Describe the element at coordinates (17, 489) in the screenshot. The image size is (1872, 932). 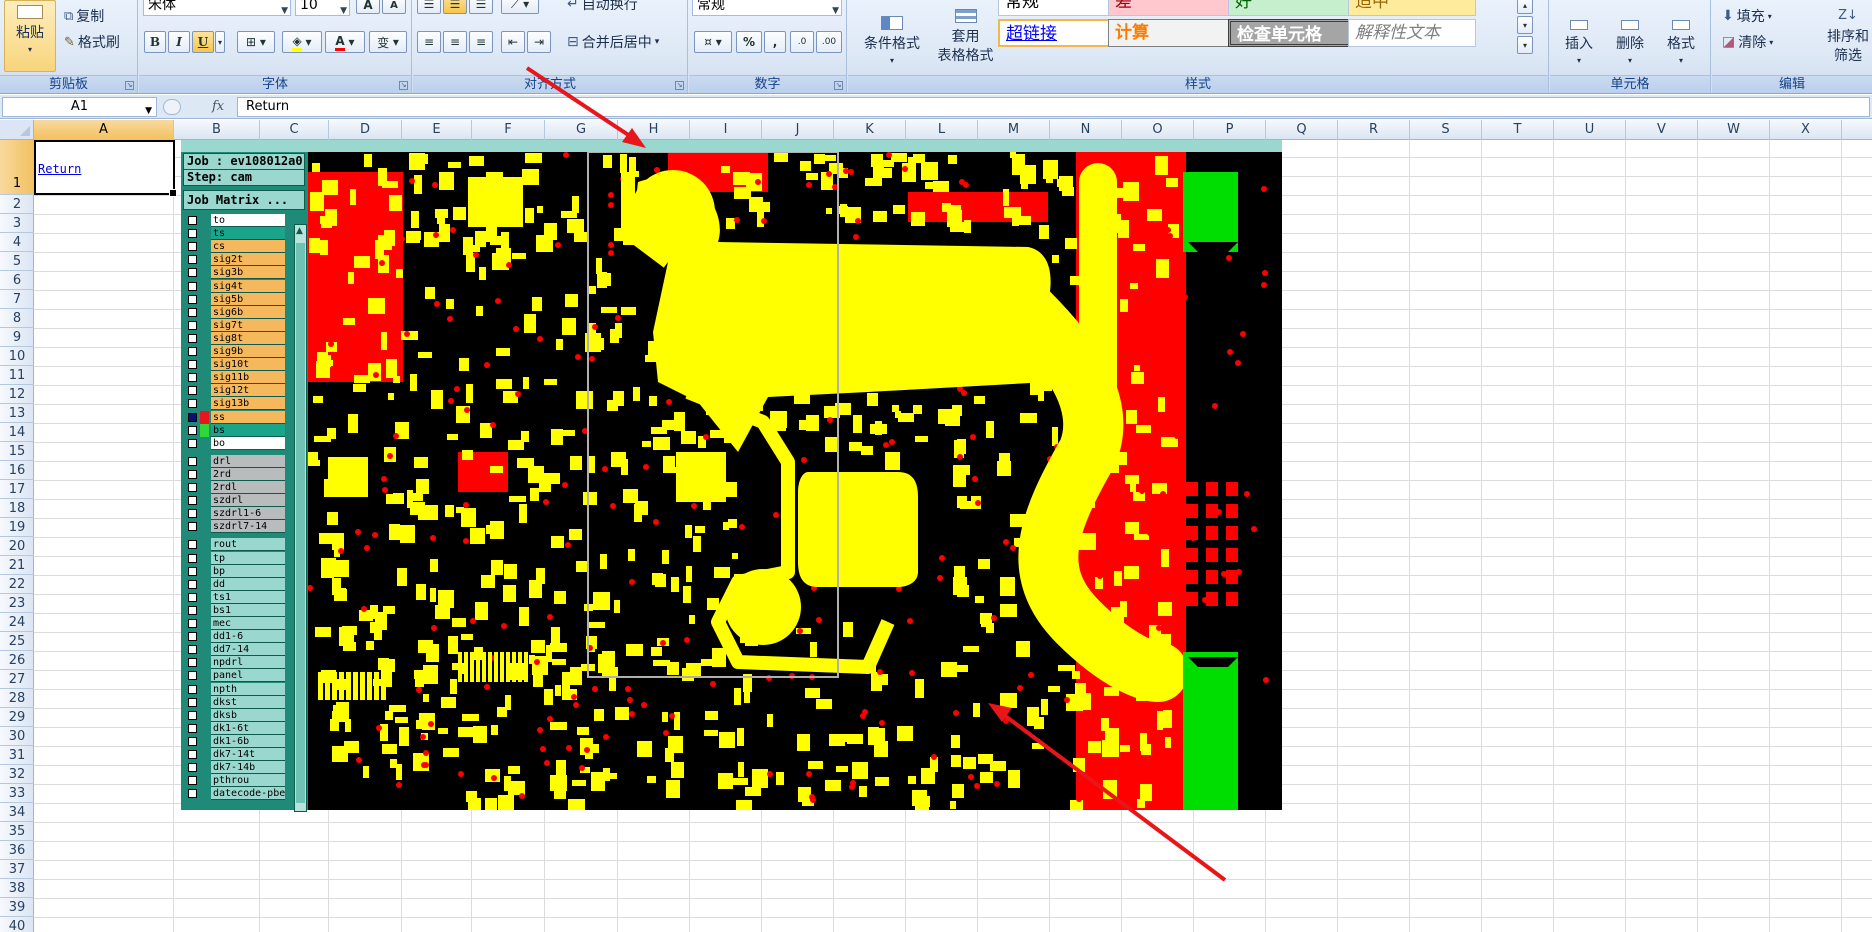
I see `row-header: 17` at that location.